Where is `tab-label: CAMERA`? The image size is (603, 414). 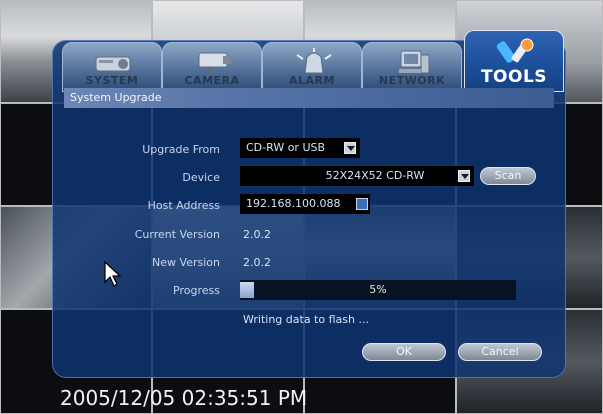 tab-label: CAMERA is located at coordinates (212, 80).